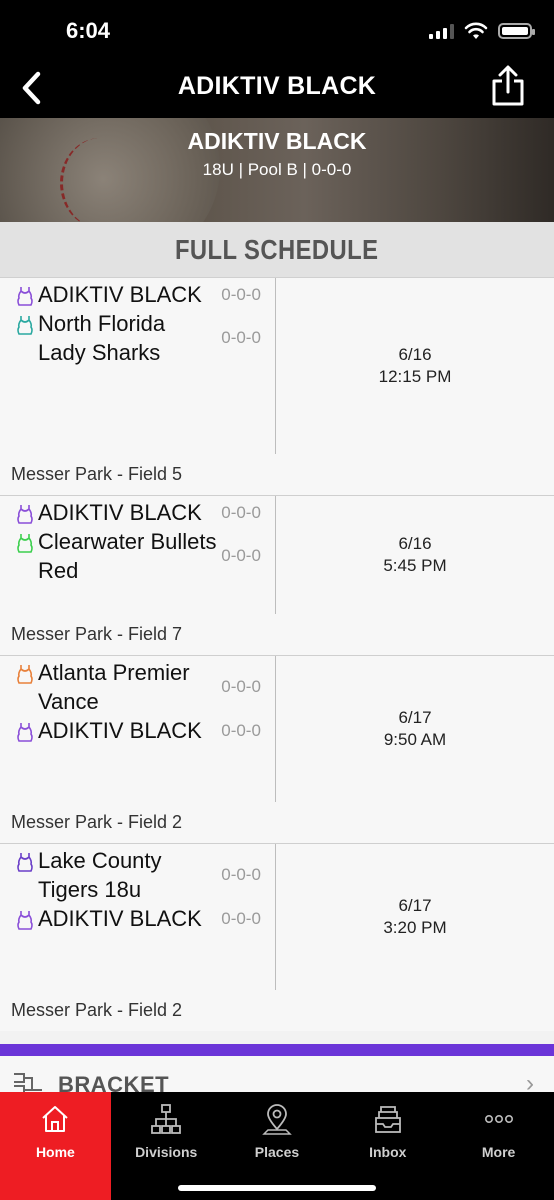 This screenshot has width=554, height=1200. I want to click on tab-label: Divisions, so click(166, 1152).